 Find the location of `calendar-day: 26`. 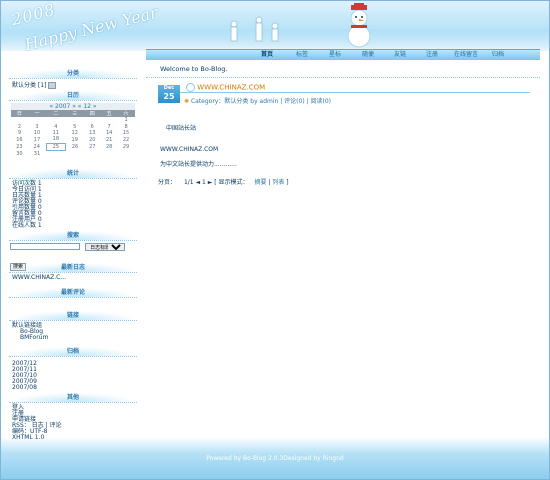

calendar-day: 26 is located at coordinates (75, 146).